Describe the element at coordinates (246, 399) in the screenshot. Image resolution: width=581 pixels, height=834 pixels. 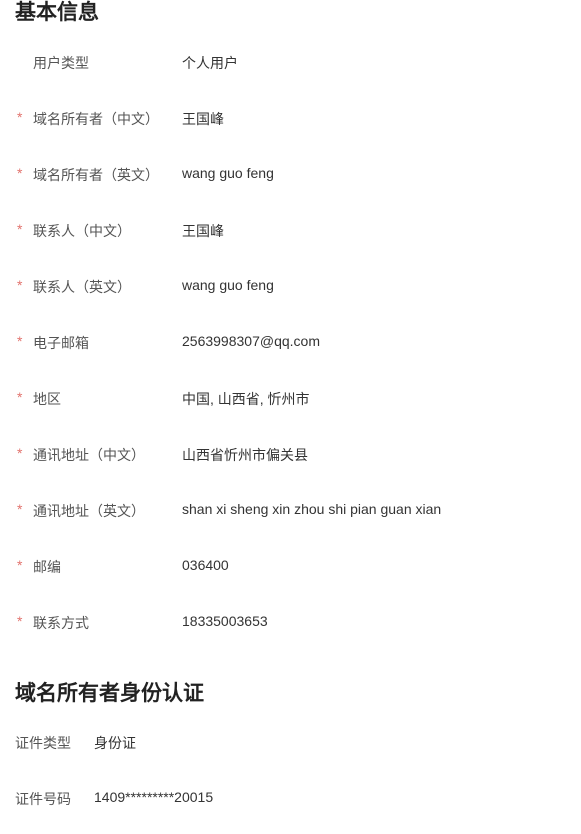
I see `field-value: 中国, 山西省, 忻州市` at that location.